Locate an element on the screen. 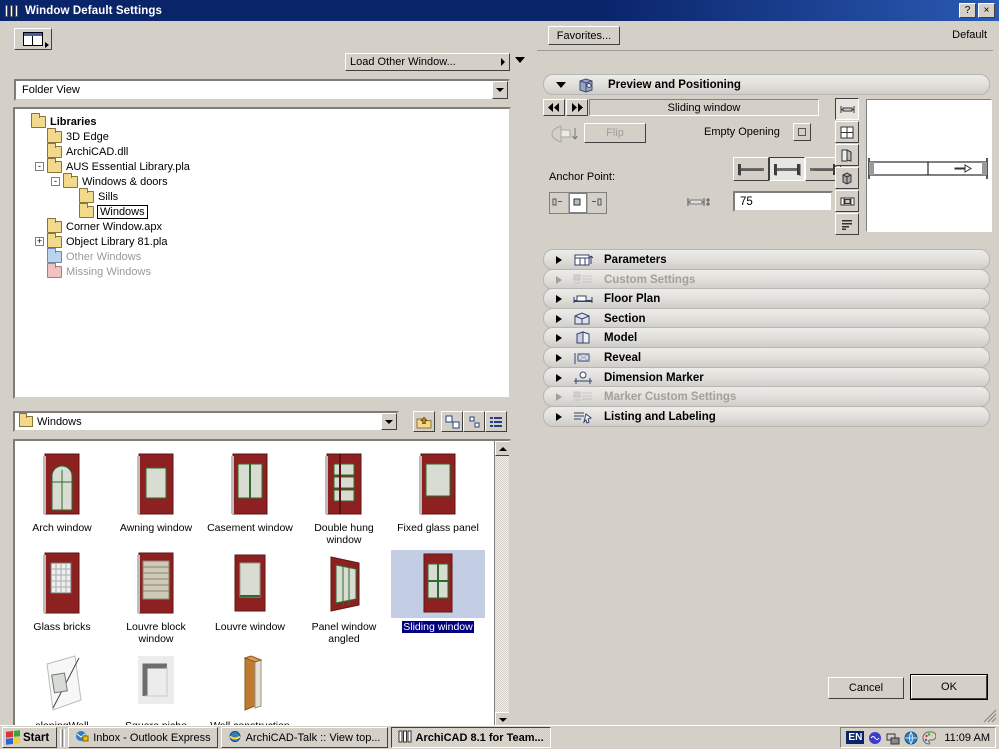 The height and width of the screenshot is (749, 999). scrollbar-track is located at coordinates (502, 584).